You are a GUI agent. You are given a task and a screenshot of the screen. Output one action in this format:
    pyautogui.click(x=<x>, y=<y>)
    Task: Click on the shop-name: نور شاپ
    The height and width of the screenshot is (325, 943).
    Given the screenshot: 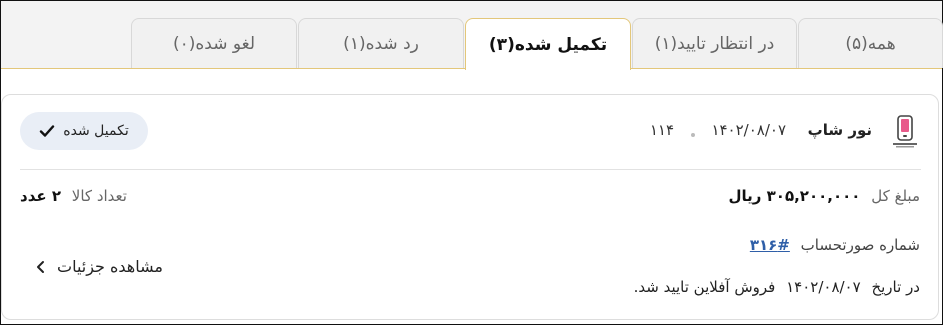 What is the action you would take?
    pyautogui.click(x=839, y=130)
    